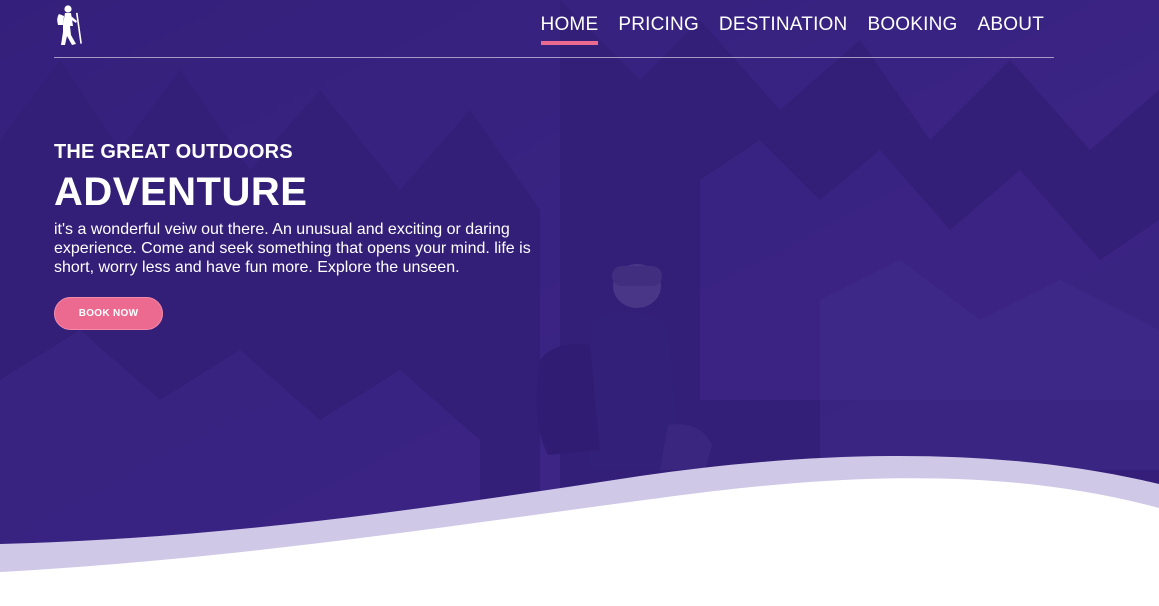 The height and width of the screenshot is (606, 1159). I want to click on nav-link-booking: BOOKING, so click(912, 29).